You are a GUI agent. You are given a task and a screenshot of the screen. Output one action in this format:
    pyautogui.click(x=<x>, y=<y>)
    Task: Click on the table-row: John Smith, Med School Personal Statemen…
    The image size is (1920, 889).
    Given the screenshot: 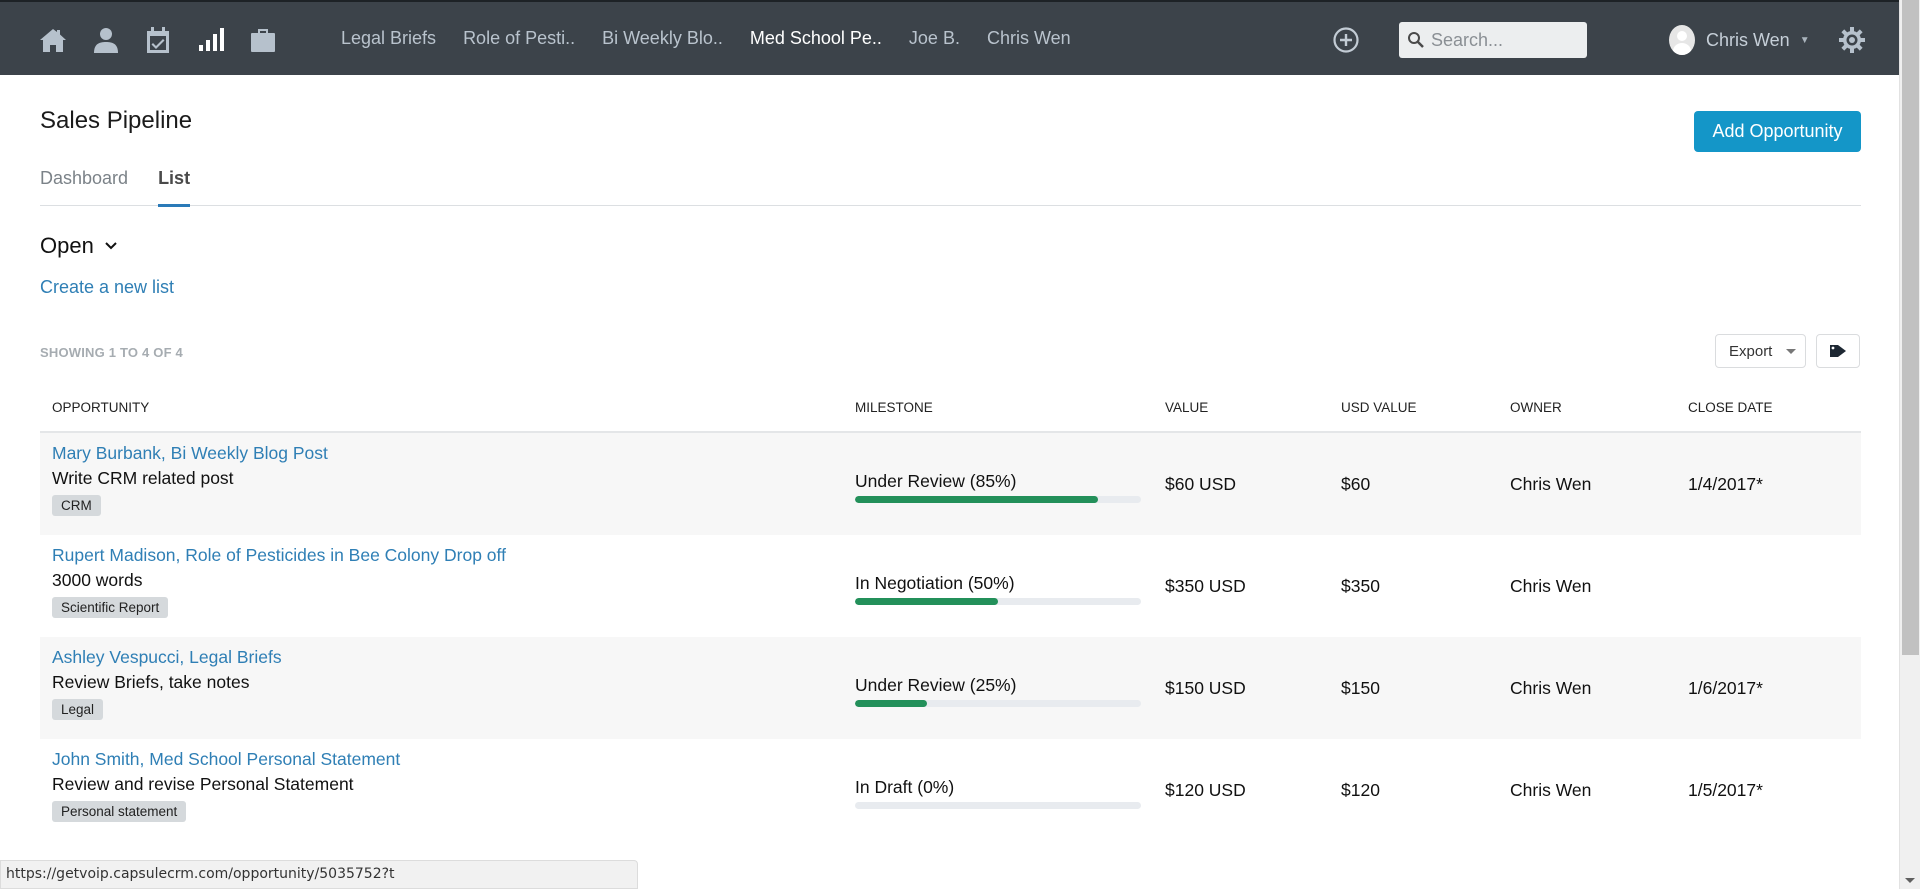 What is the action you would take?
    pyautogui.click(x=950, y=790)
    